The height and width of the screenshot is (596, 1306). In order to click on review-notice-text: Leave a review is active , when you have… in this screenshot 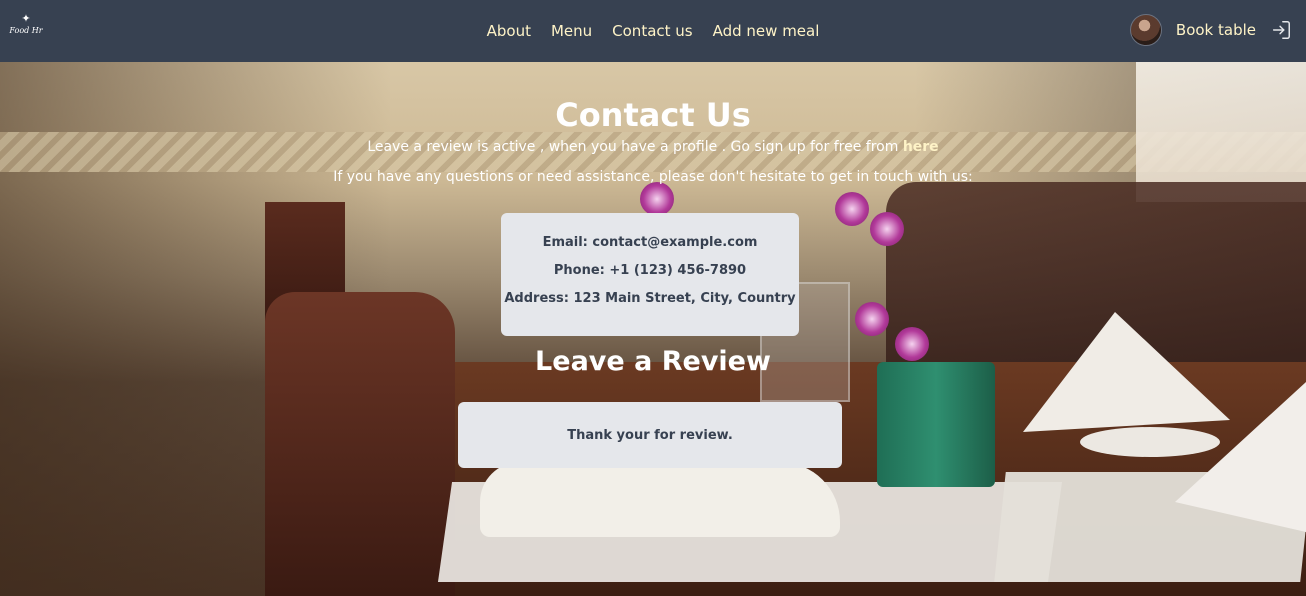, I will do `click(635, 147)`.